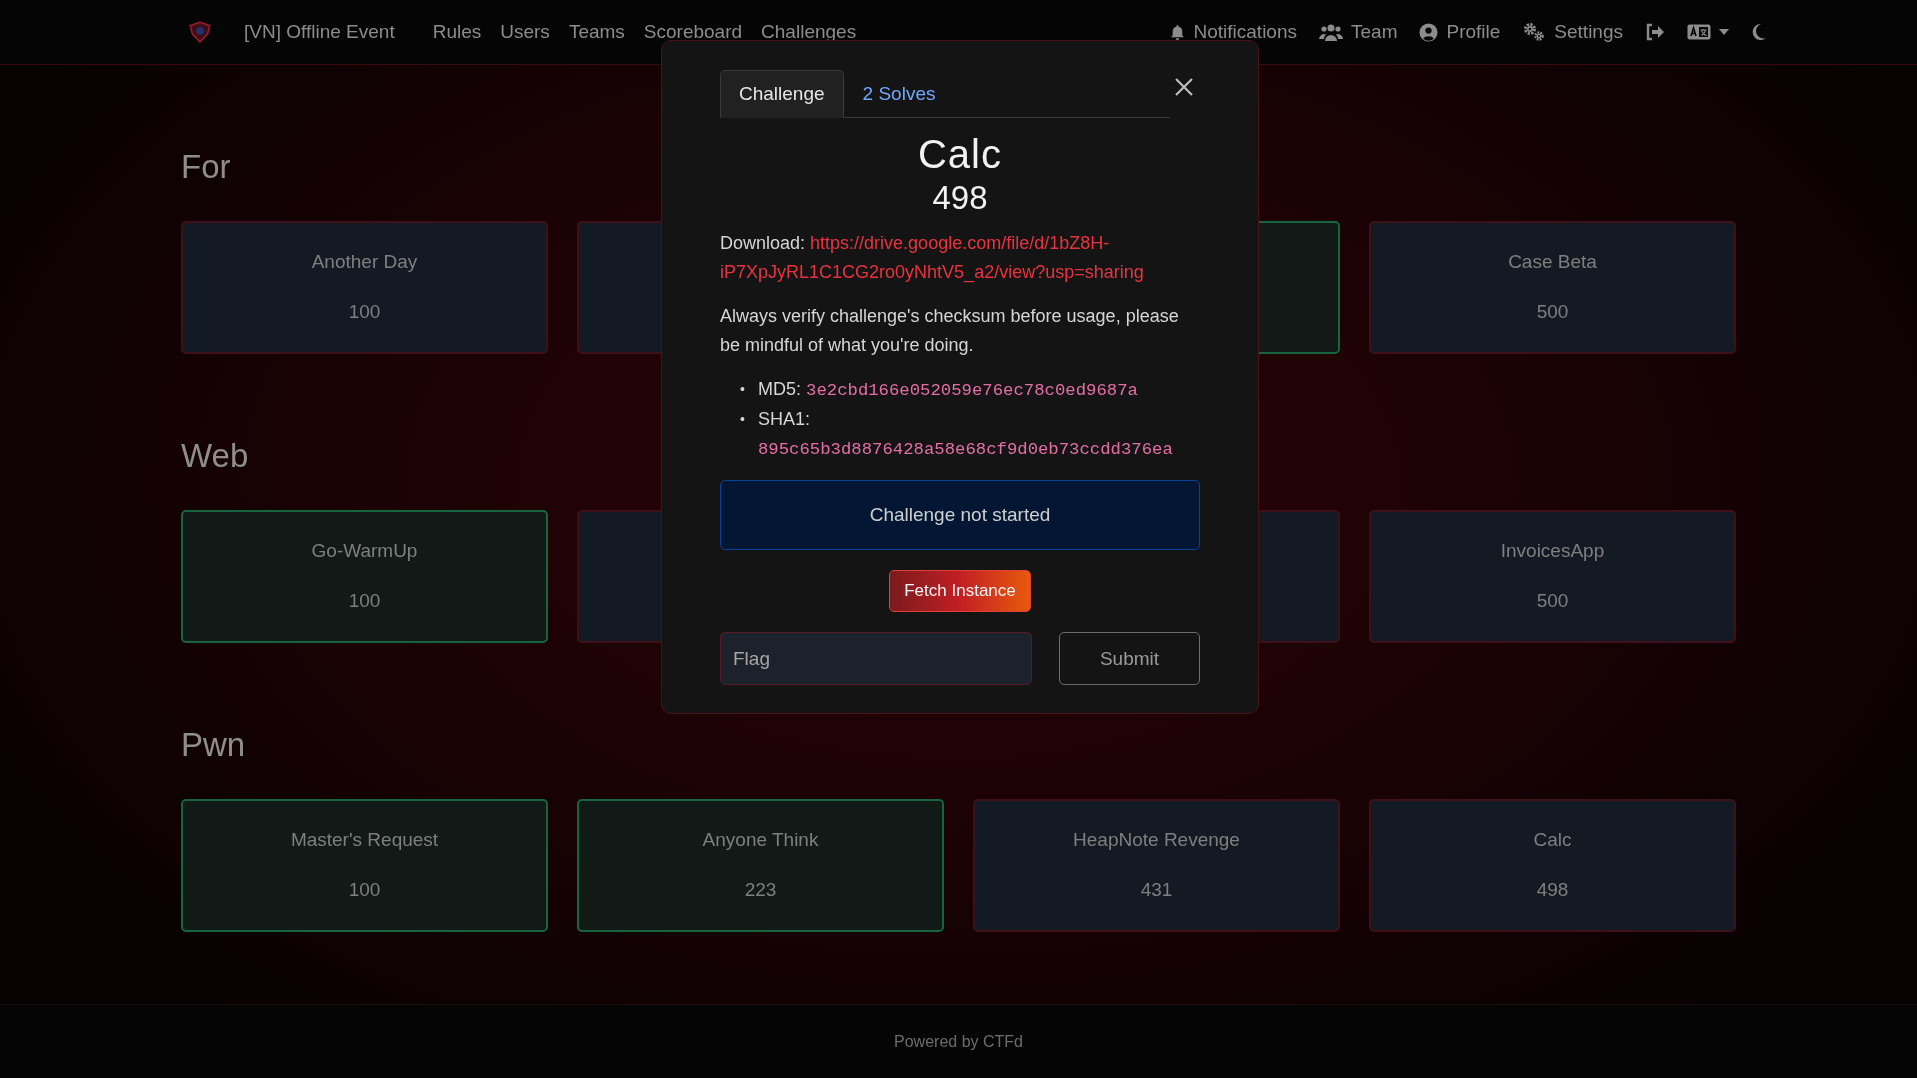  Describe the element at coordinates (1534, 32) in the screenshot. I see `gears-icon` at that location.